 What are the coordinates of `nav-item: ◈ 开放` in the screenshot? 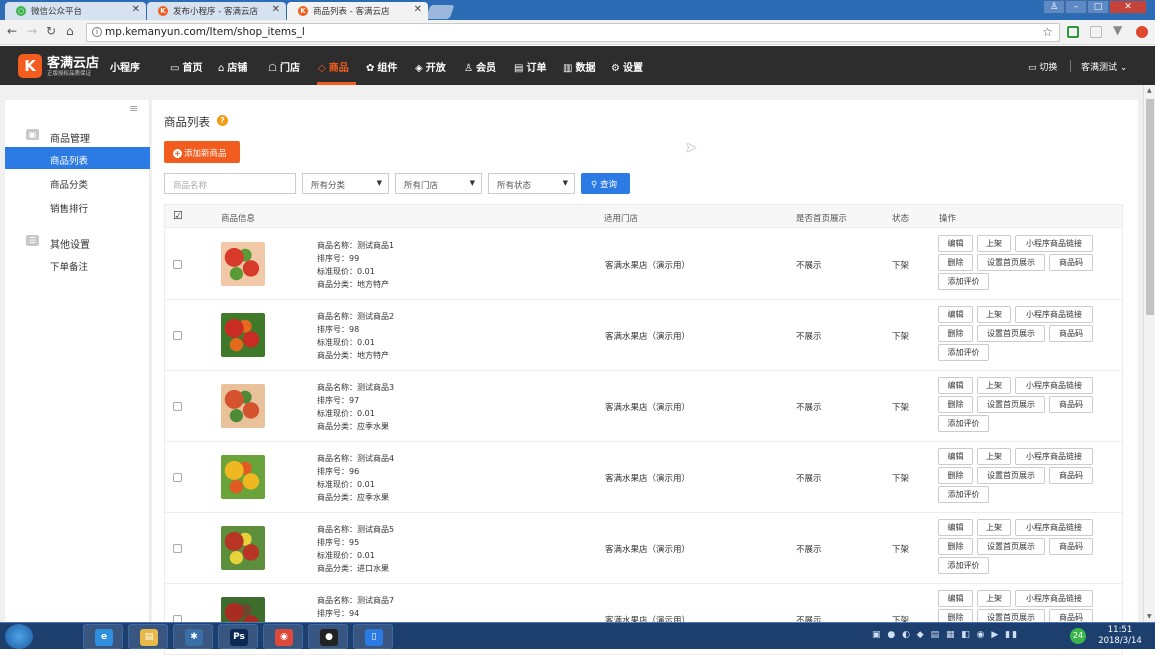 It's located at (430, 66).